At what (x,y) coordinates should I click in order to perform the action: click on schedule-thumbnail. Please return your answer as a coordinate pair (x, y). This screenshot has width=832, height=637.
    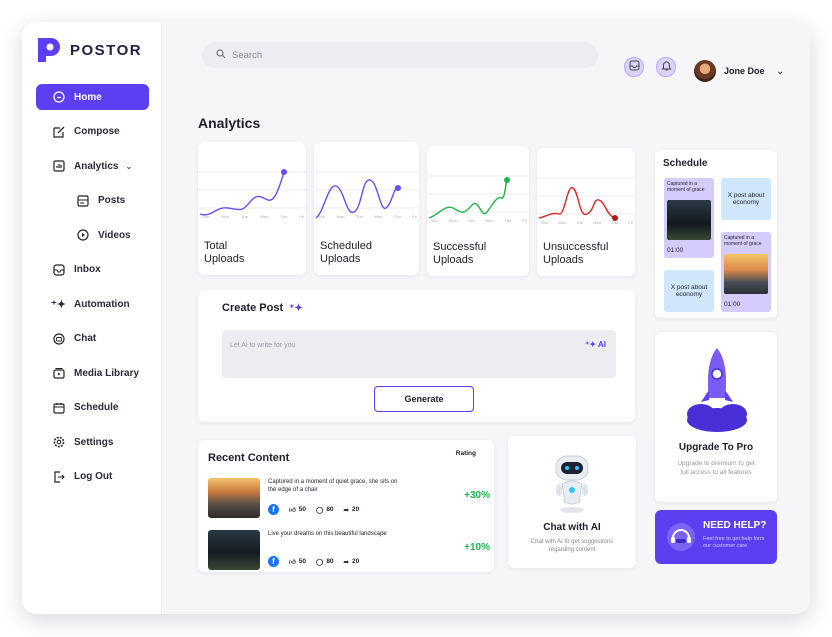
    Looking at the image, I should click on (689, 220).